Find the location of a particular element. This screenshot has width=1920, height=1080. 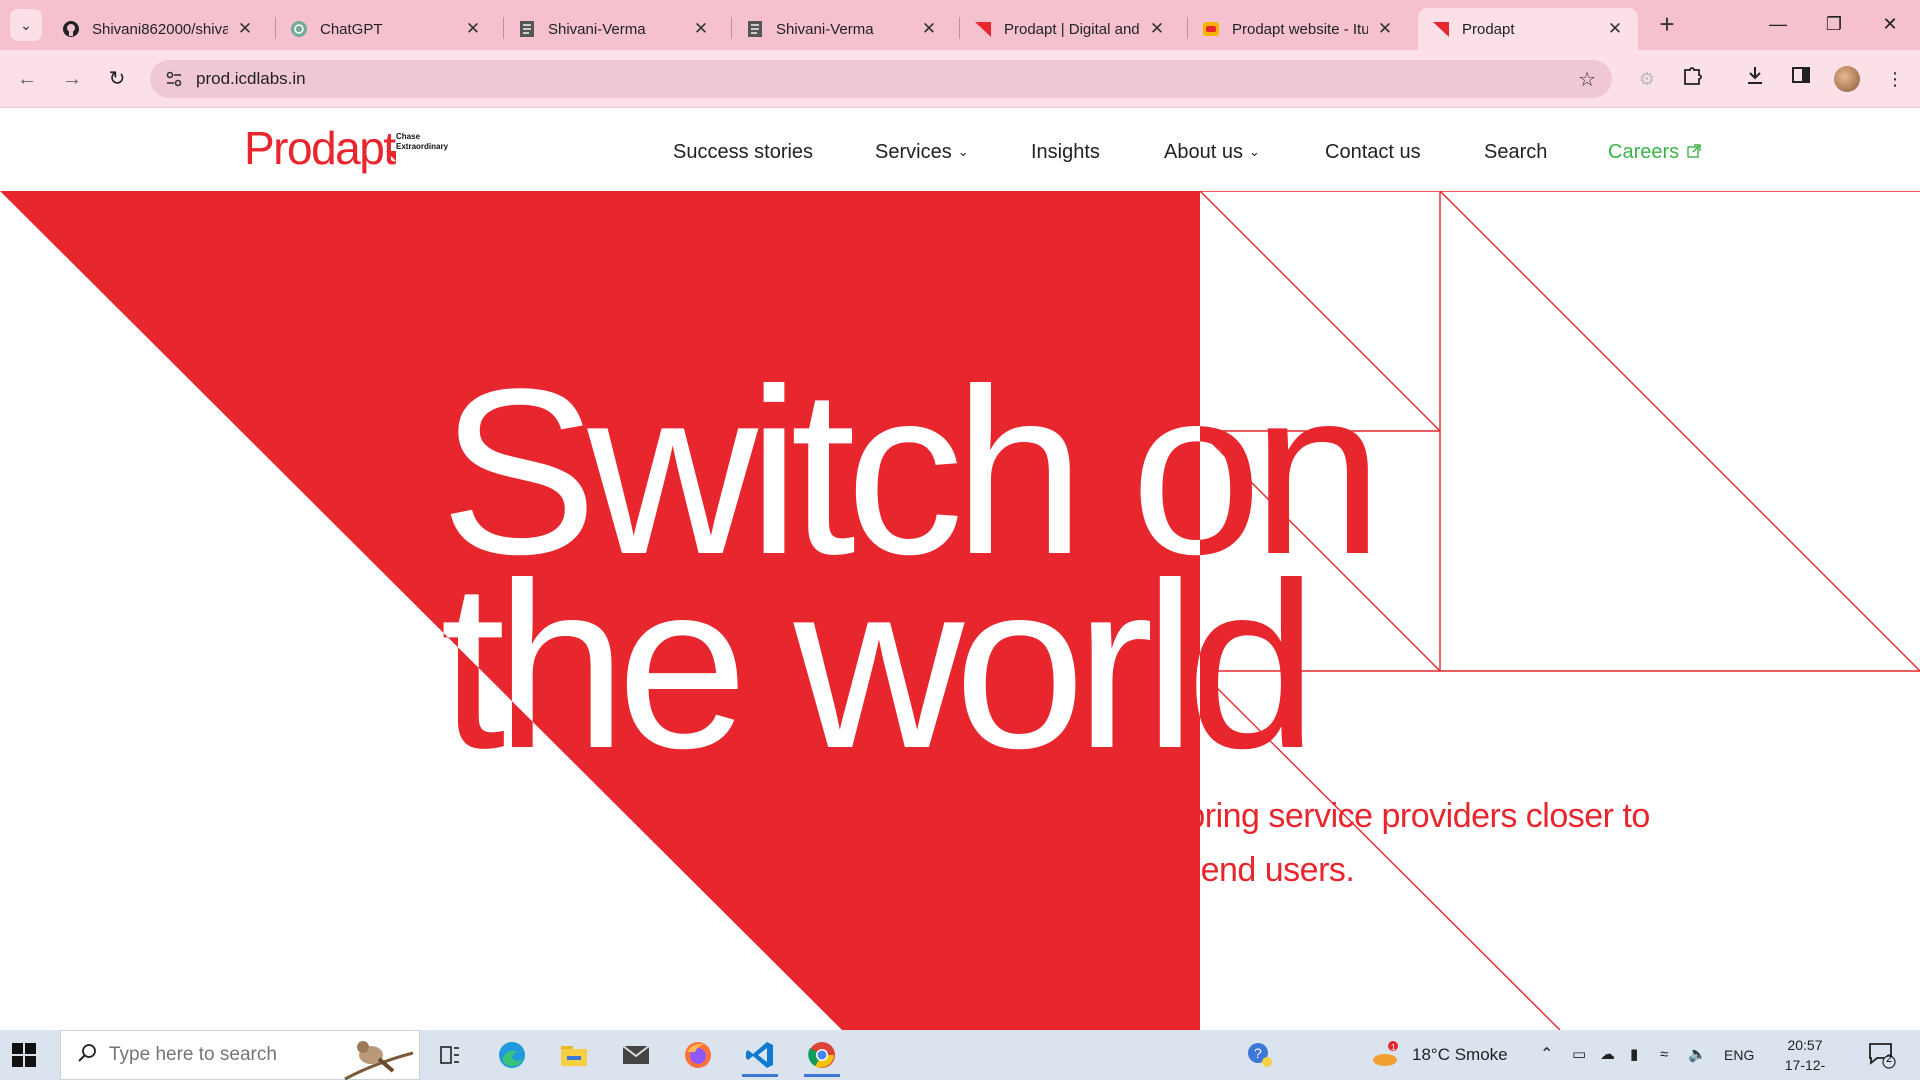

browser-tab: Prodapt website - Itu ✕ is located at coordinates (1298, 29).